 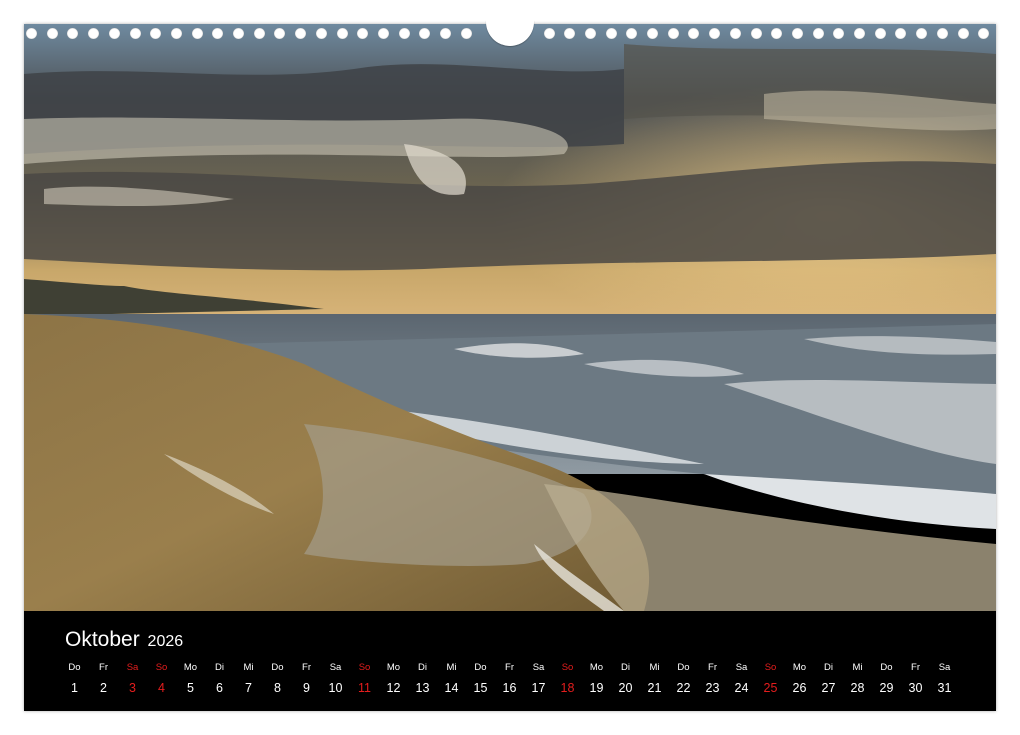 I want to click on day-cell: Di 6, so click(x=219, y=678).